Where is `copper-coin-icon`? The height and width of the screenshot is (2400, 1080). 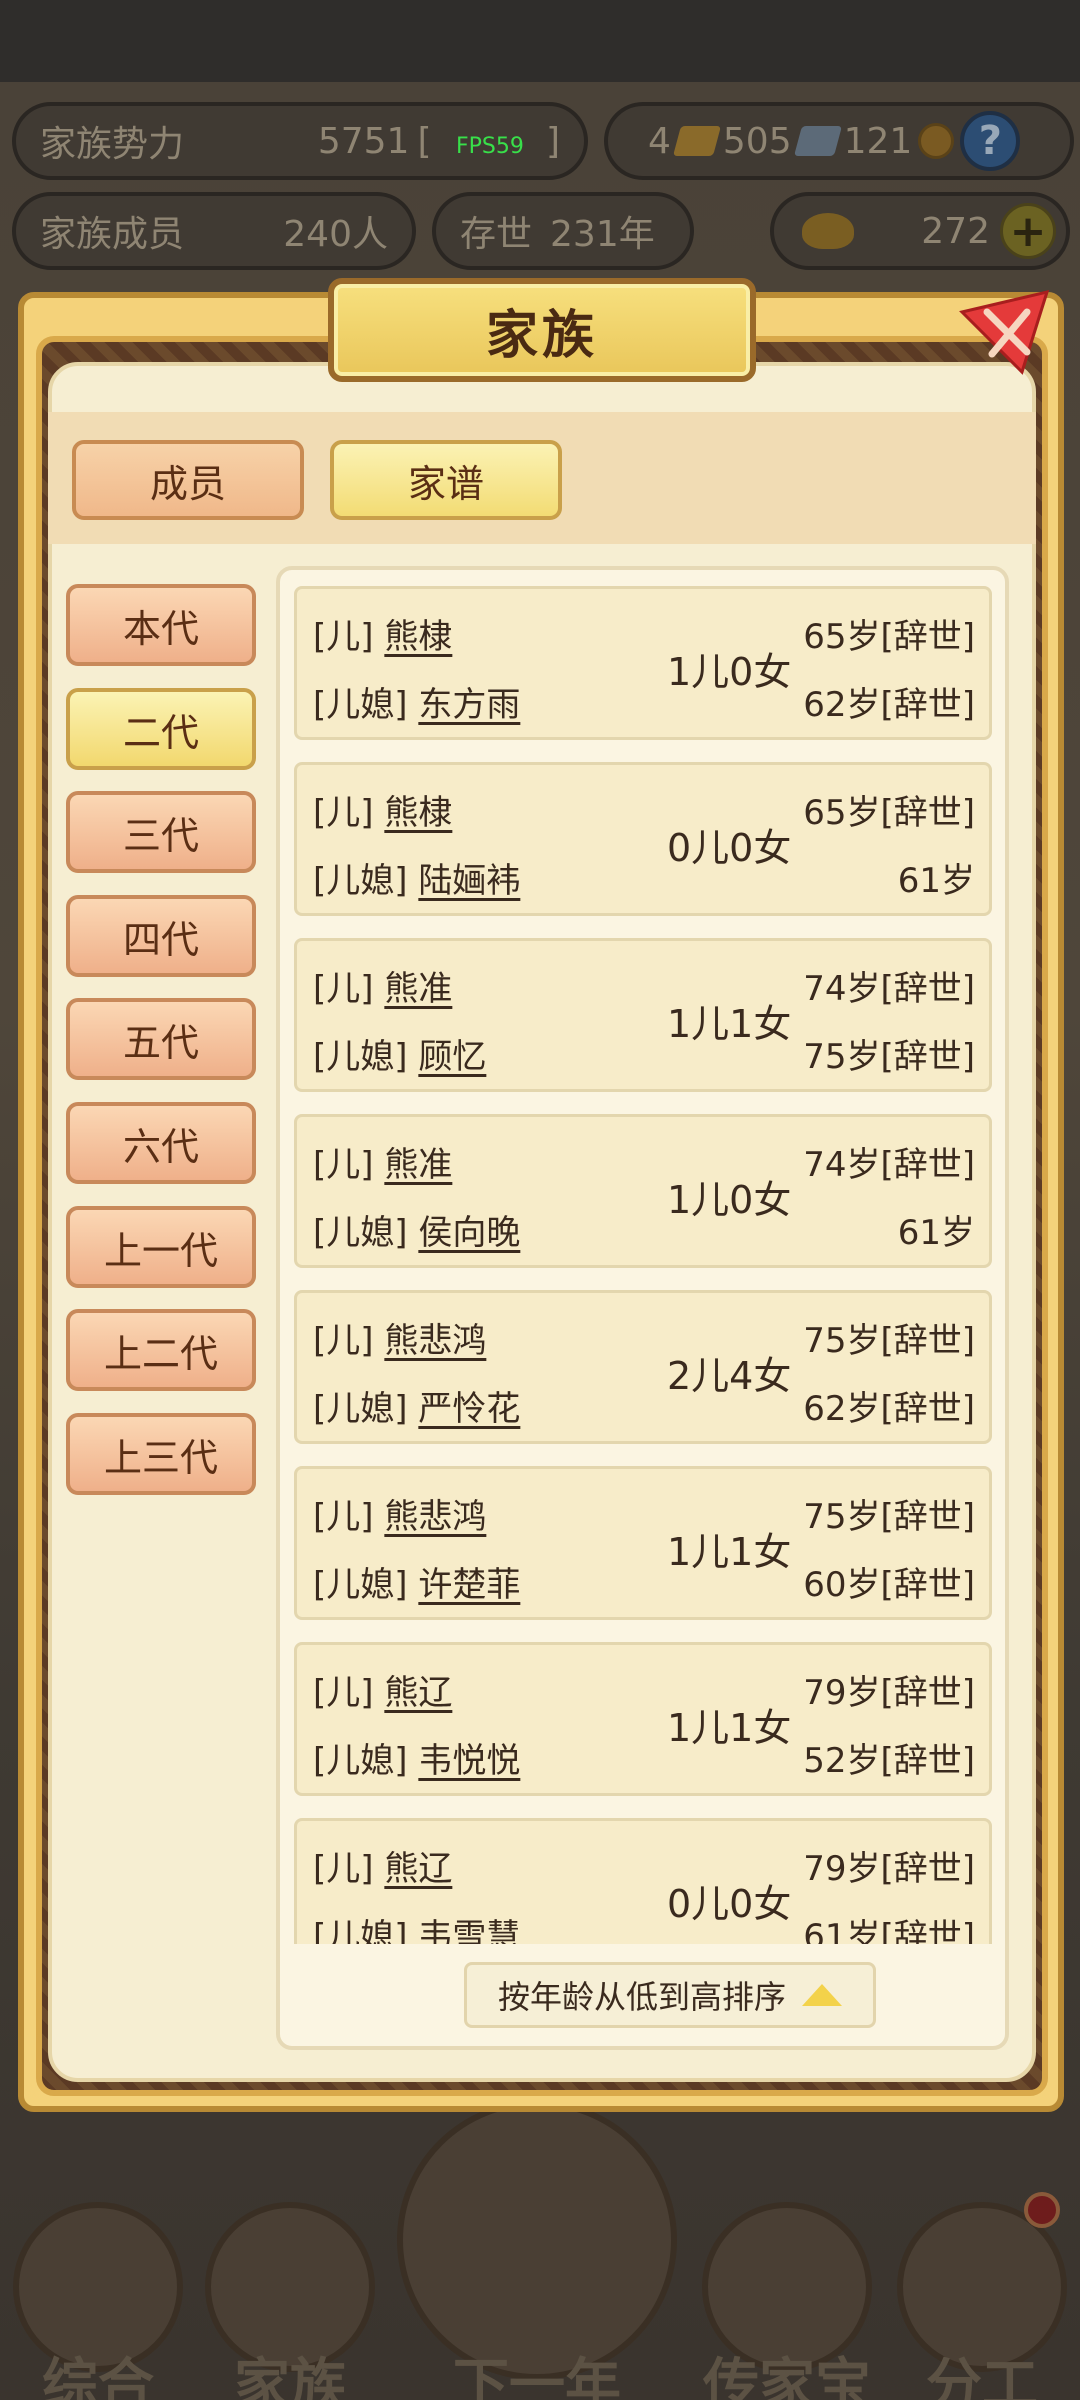 copper-coin-icon is located at coordinates (936, 141).